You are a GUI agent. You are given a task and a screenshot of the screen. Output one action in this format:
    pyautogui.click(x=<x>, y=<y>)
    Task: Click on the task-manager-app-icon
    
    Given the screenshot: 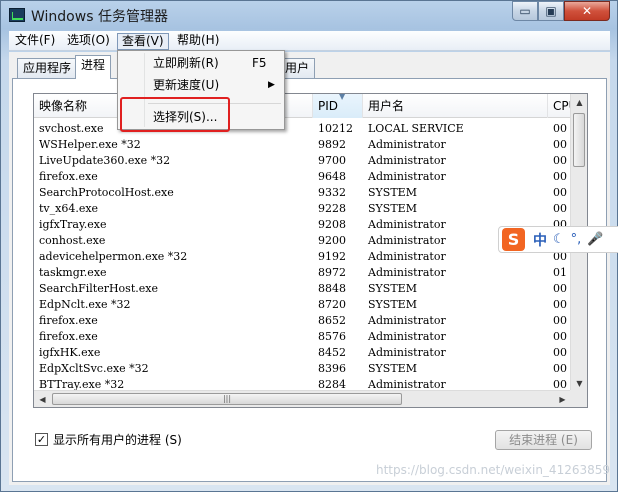 What is the action you would take?
    pyautogui.click(x=17, y=15)
    